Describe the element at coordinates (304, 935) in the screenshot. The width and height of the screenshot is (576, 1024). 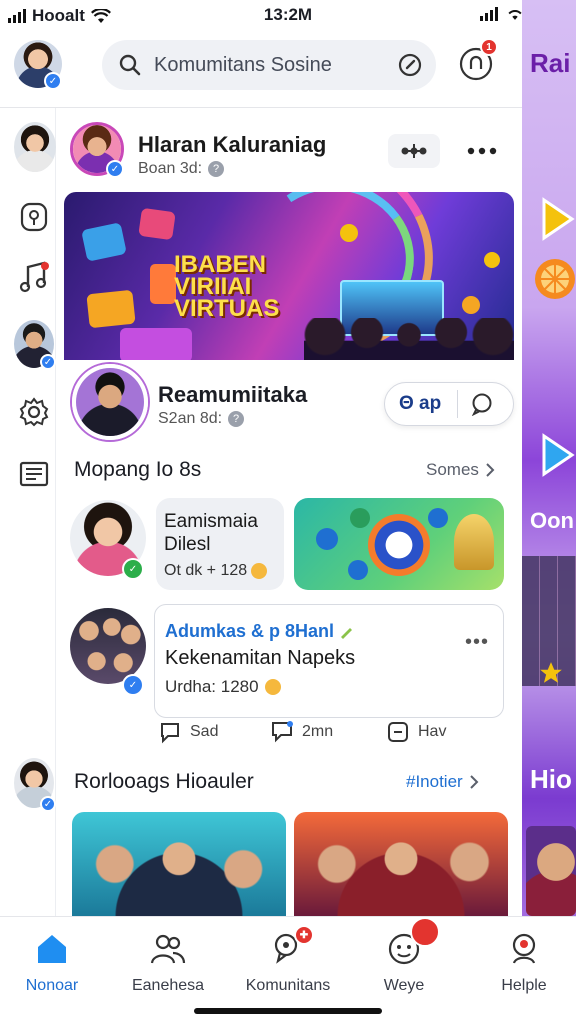
I see `communities-badge-icon: ✚` at that location.